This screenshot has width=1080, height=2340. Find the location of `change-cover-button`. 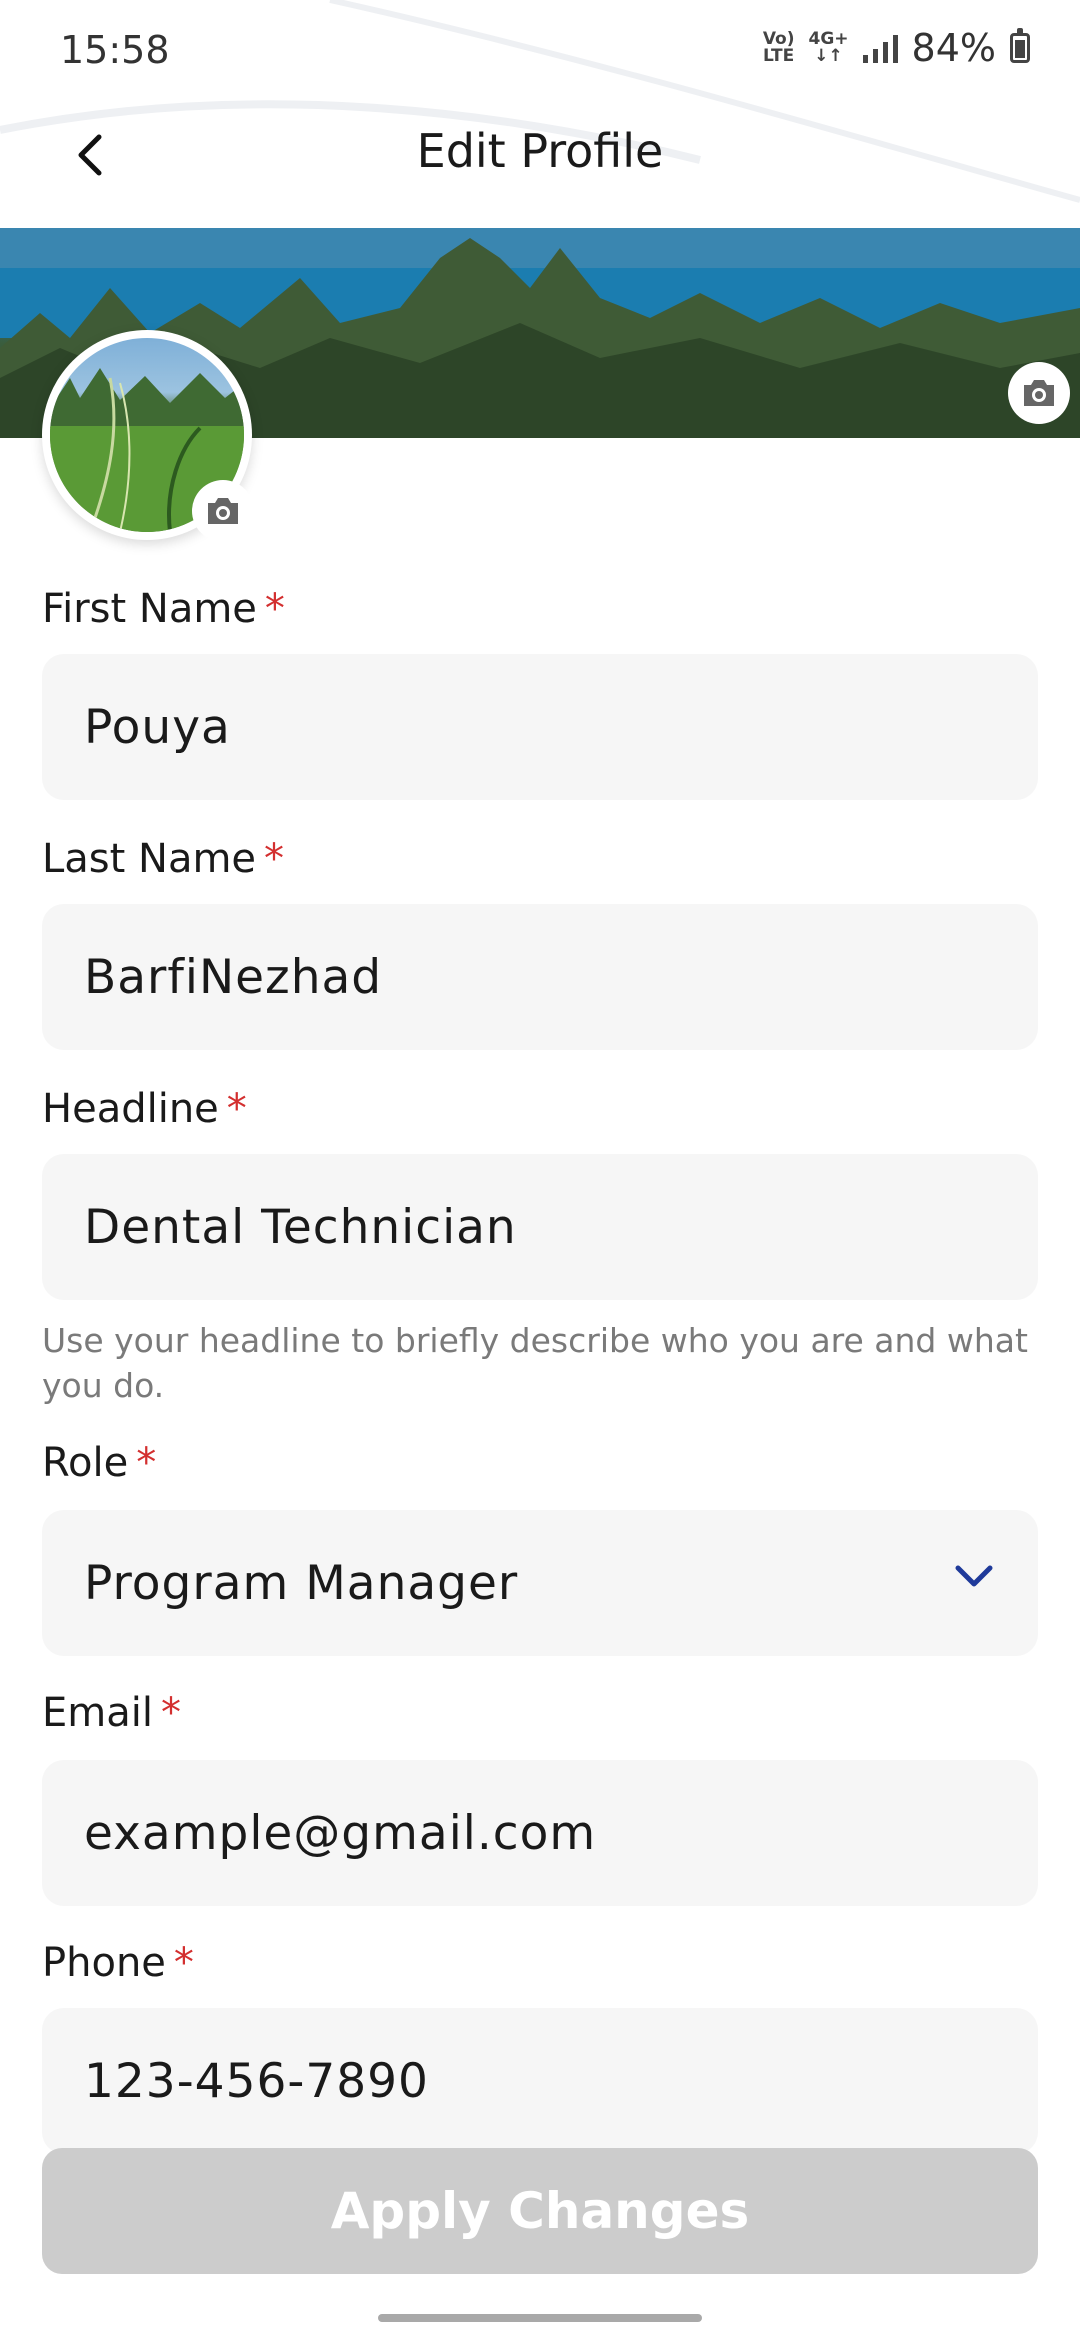

change-cover-button is located at coordinates (1039, 393).